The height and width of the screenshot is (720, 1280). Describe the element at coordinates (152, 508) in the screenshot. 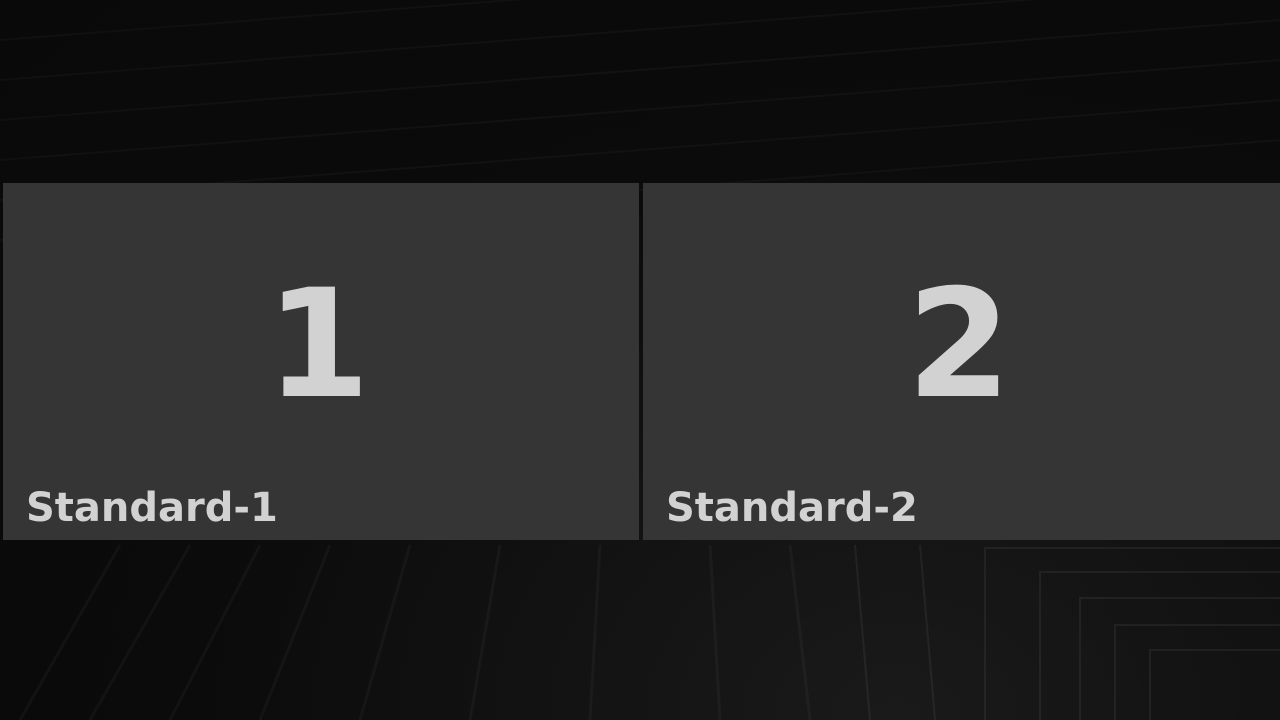

I see `display-label-1: Standard-1` at that location.